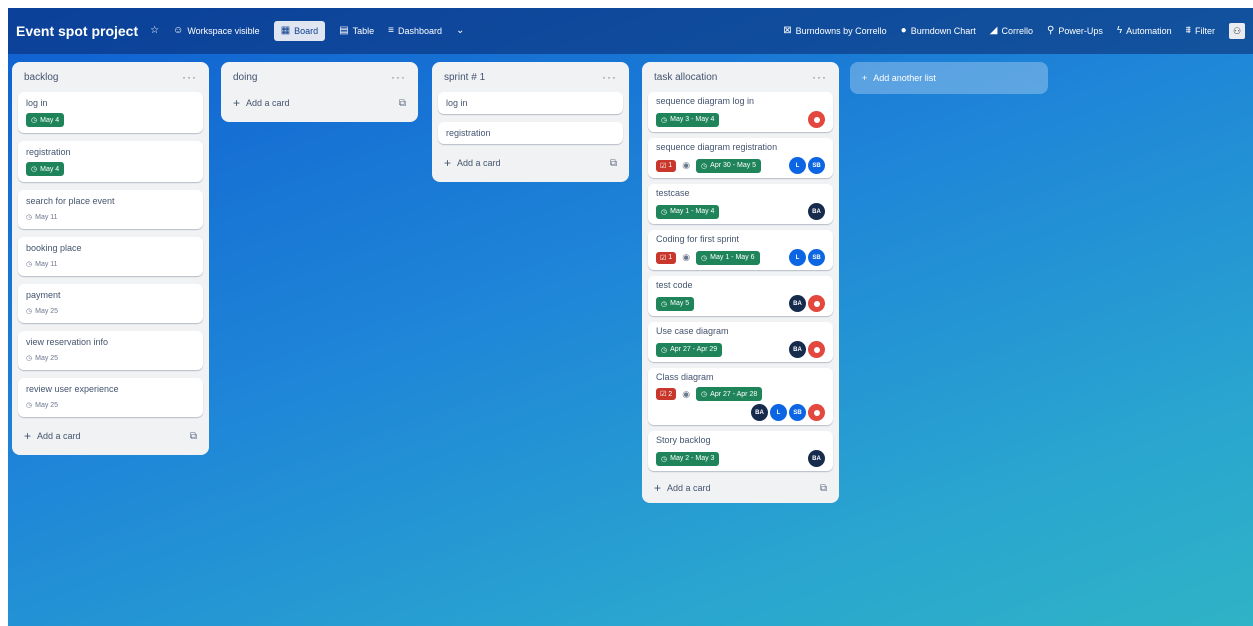 The height and width of the screenshot is (626, 1253). Describe the element at coordinates (1017, 31) in the screenshot. I see `corrello-label: Corrello` at that location.